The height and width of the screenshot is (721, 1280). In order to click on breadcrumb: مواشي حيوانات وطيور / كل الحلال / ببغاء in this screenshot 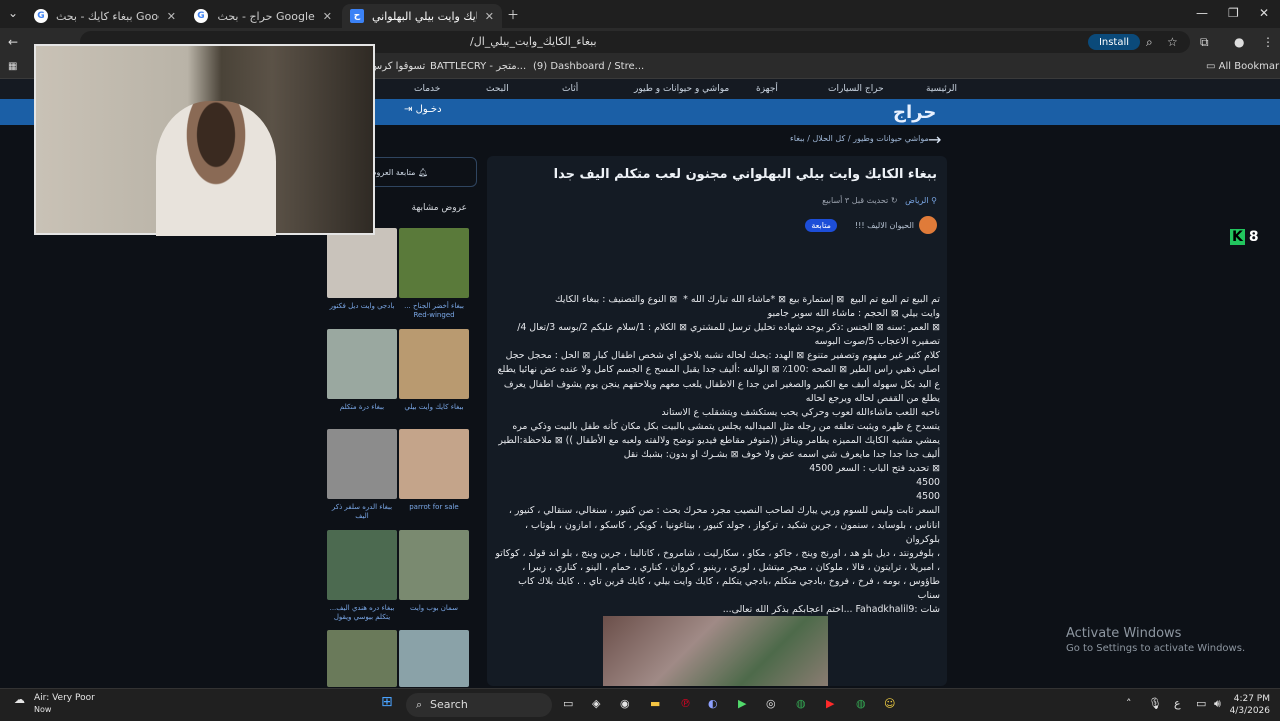, I will do `click(859, 138)`.